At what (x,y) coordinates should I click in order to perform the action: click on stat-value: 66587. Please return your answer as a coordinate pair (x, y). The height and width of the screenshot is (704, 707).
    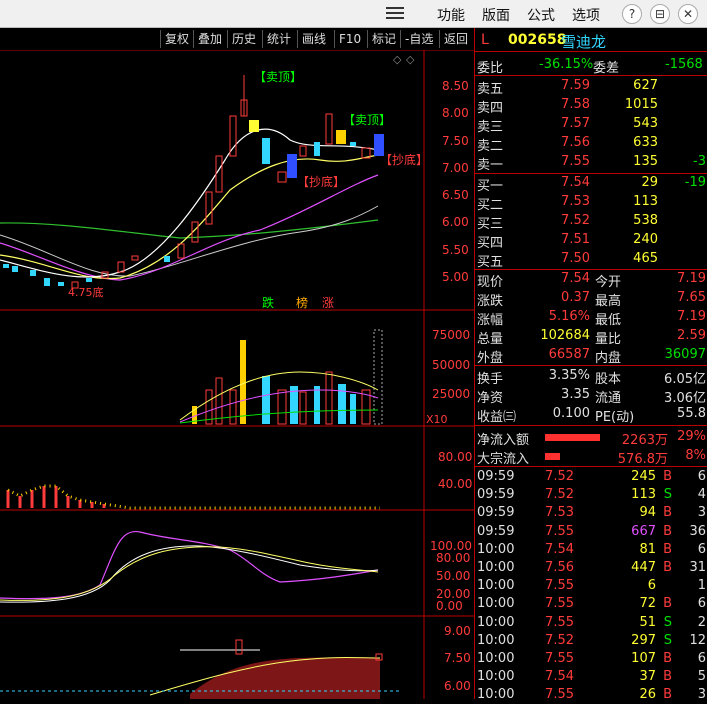
    Looking at the image, I should click on (569, 354).